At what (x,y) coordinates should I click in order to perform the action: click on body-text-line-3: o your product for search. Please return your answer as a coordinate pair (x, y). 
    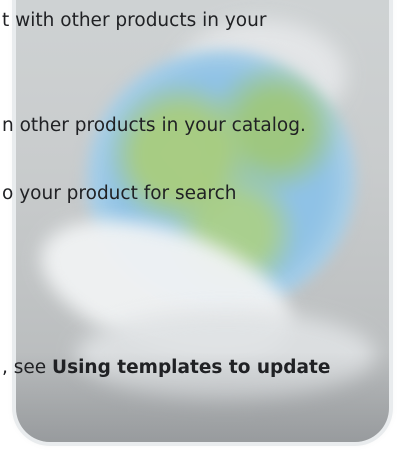
    Looking at the image, I should click on (119, 193).